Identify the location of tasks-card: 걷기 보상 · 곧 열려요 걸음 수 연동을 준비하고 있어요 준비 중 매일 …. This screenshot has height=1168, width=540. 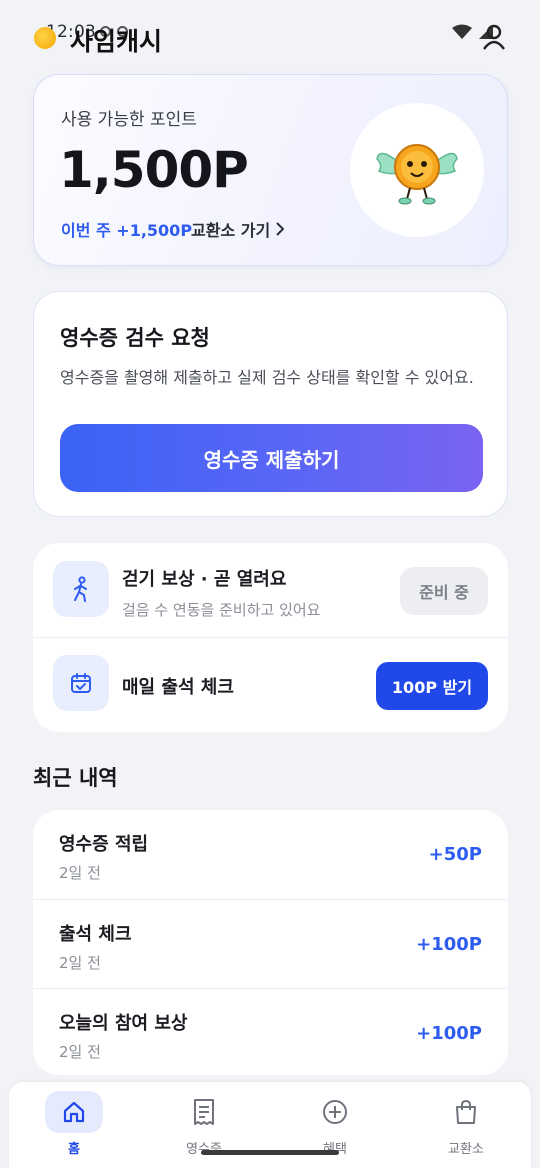
(270, 637).